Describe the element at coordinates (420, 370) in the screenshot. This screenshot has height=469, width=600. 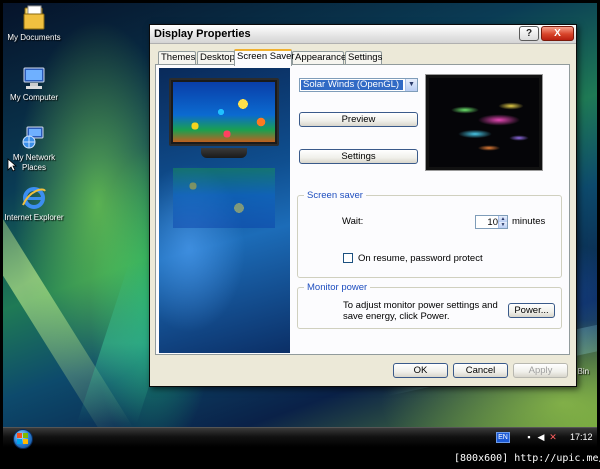
I see `ok-button: OK` at that location.